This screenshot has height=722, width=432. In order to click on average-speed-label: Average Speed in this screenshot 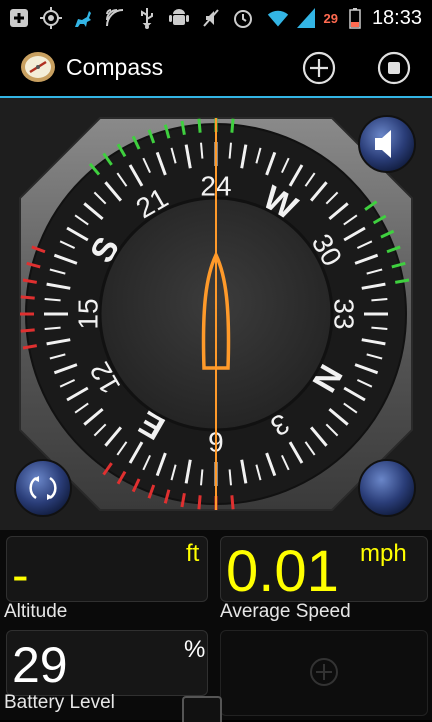, I will do `click(285, 611)`.